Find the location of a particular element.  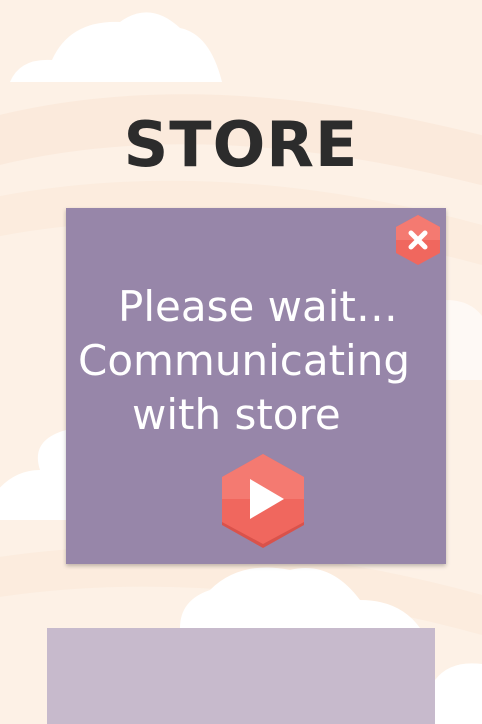

status-line-3: with store is located at coordinates (236, 414).